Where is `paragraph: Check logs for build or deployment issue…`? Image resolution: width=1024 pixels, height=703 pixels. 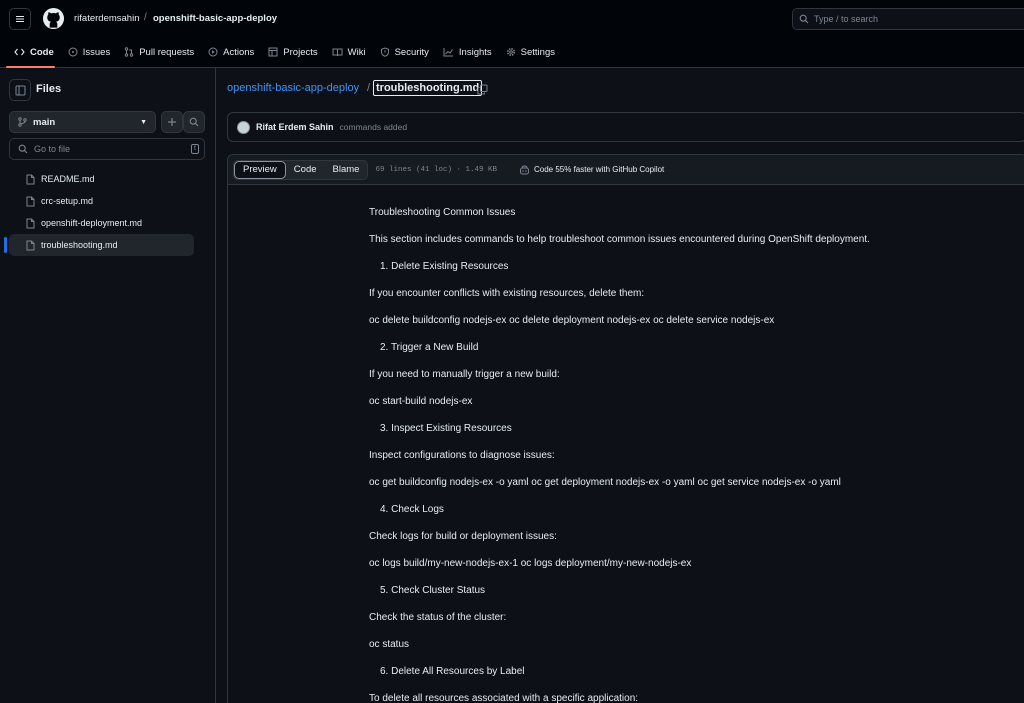
paragraph: Check logs for build or deployment issue… is located at coordinates (463, 536).